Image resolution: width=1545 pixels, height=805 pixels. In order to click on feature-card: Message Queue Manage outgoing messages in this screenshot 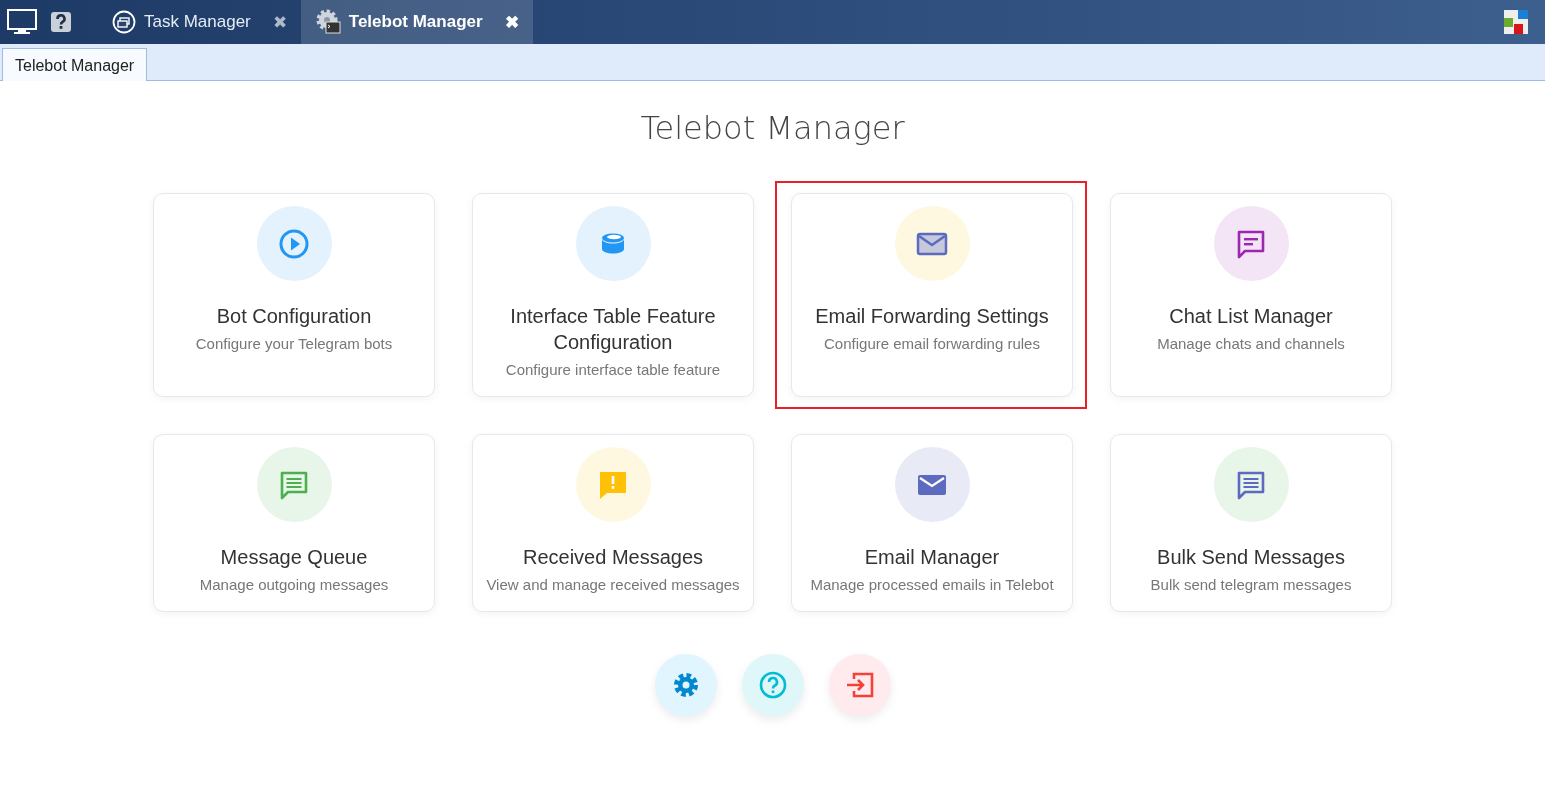, I will do `click(294, 523)`.